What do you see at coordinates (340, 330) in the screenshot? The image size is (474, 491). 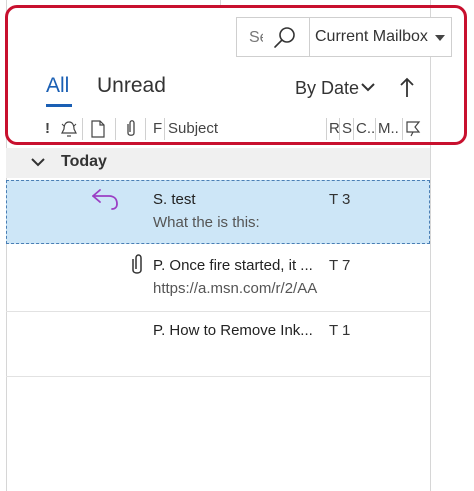 I see `message-received-time: T 1` at bounding box center [340, 330].